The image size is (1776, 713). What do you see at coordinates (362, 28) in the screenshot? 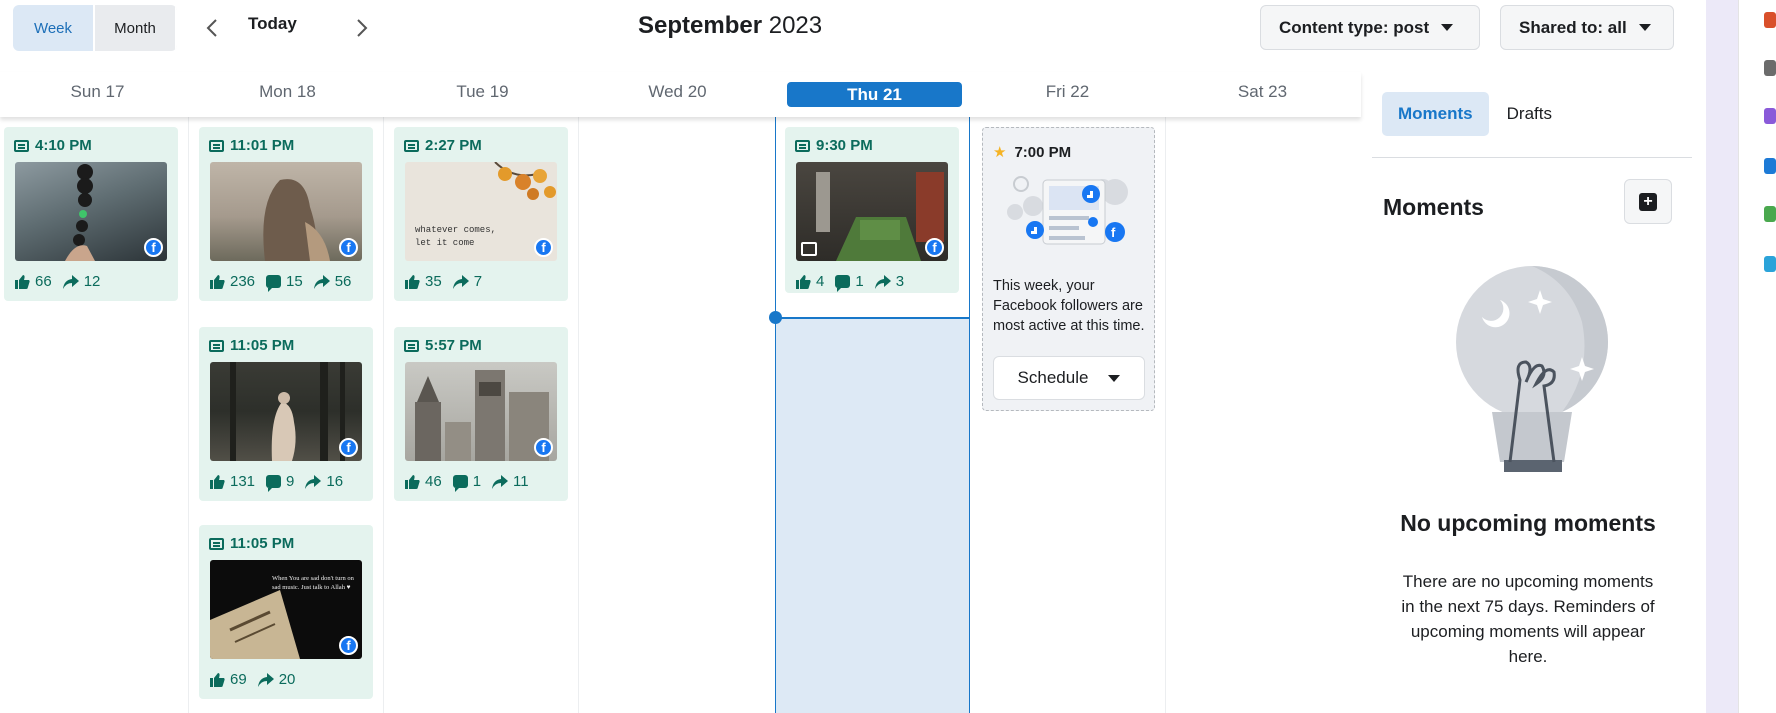
I see `chevron-right-icon` at bounding box center [362, 28].